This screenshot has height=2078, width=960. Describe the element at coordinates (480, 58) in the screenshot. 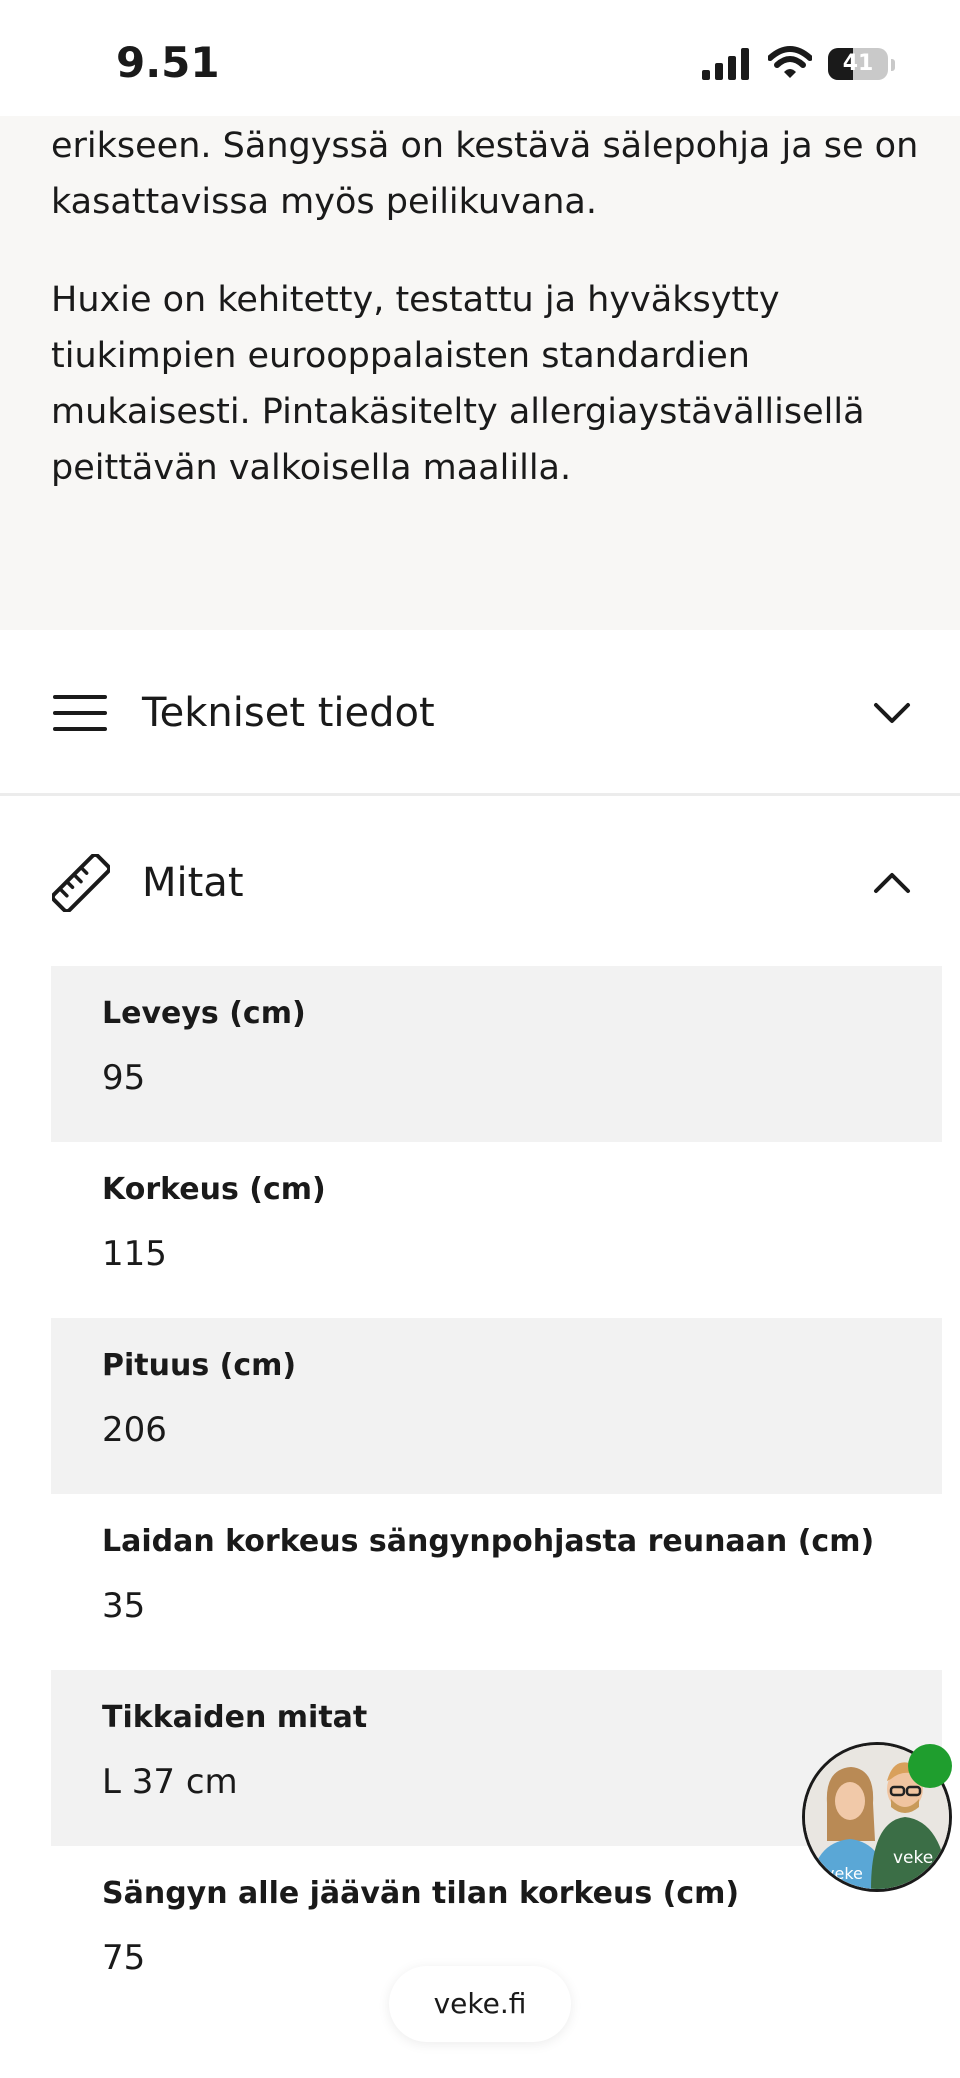

I see `status-bar: 9.51 41` at that location.